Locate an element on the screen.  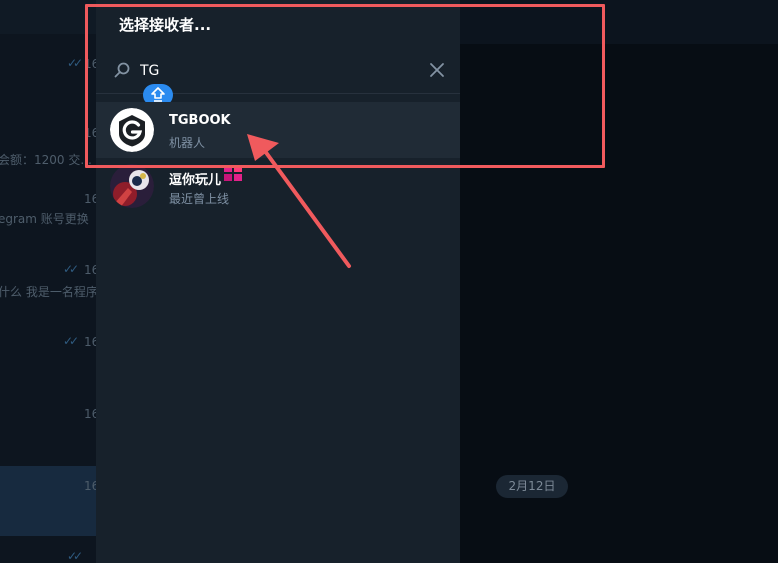
result-name: TGBOOK is located at coordinates (200, 120).